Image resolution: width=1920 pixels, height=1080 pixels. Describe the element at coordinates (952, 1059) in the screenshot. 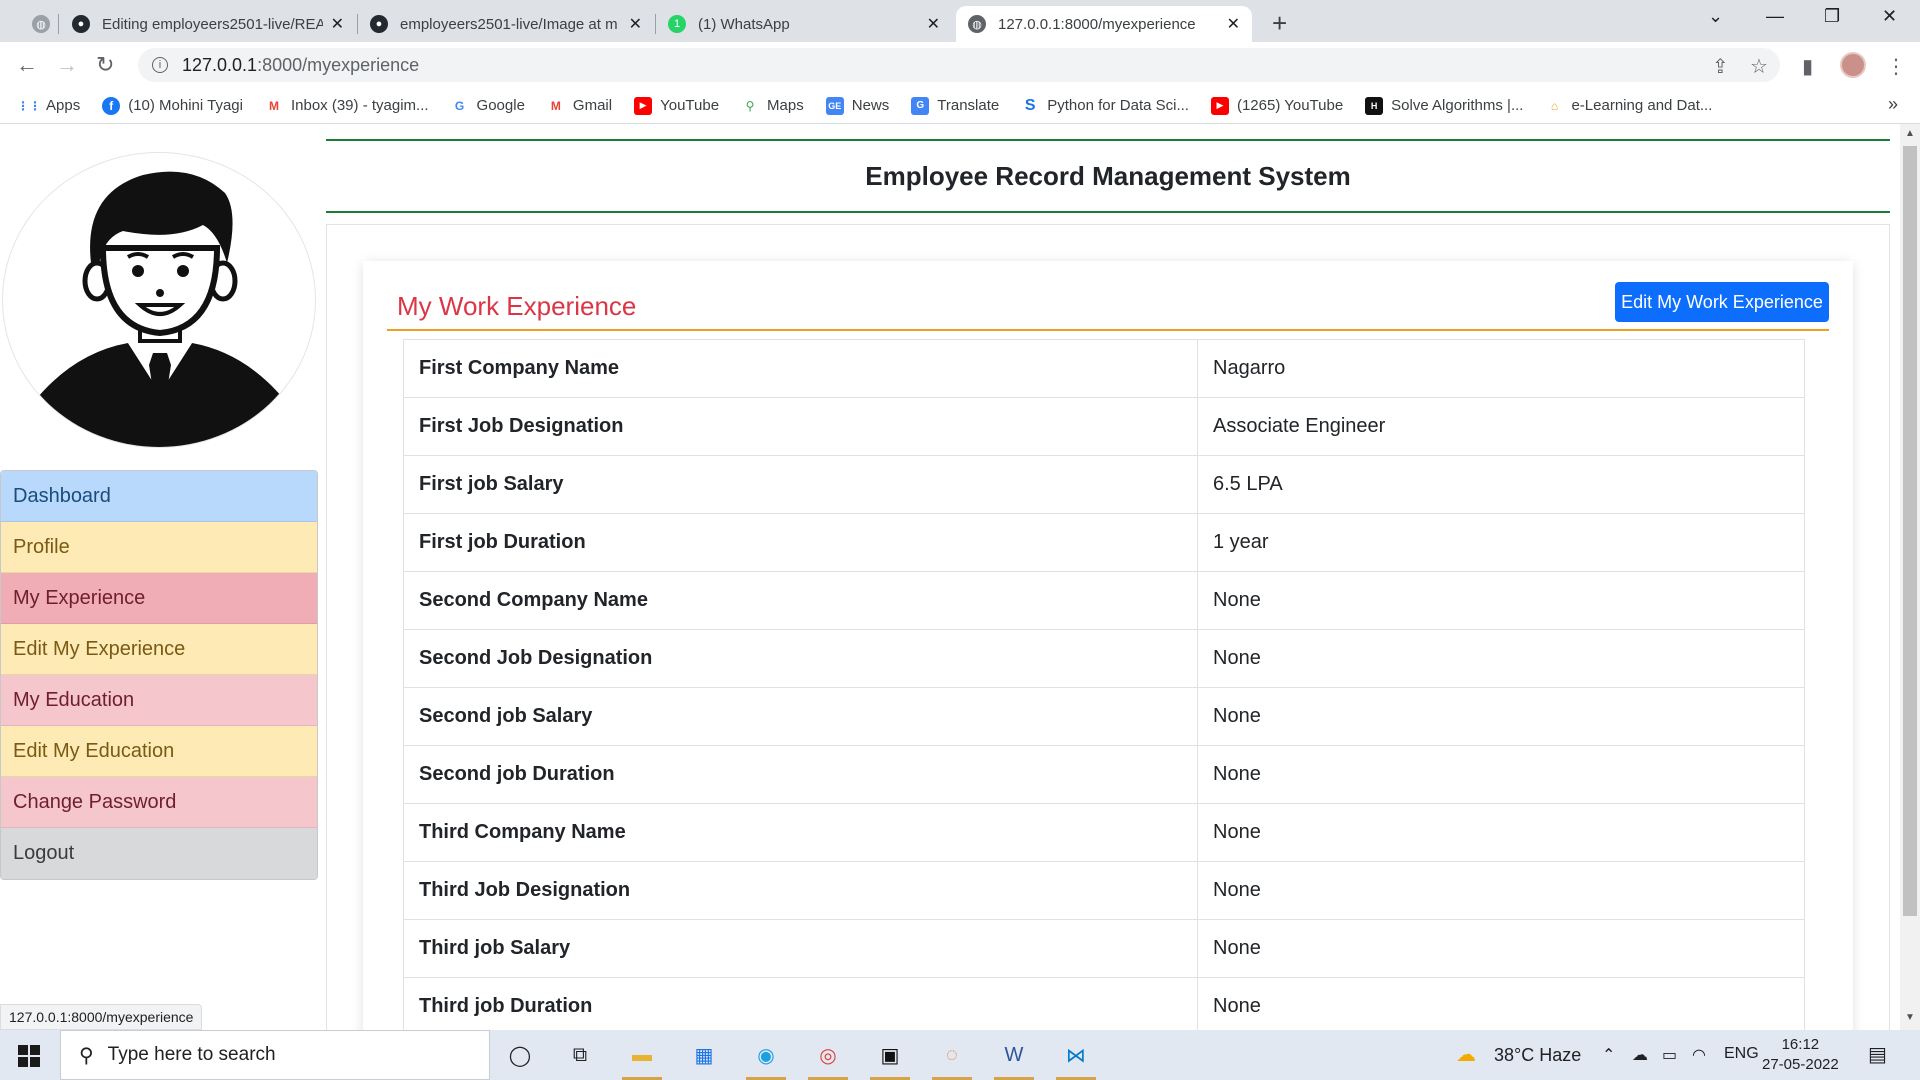

I see `jupyter-icon: ◌` at that location.